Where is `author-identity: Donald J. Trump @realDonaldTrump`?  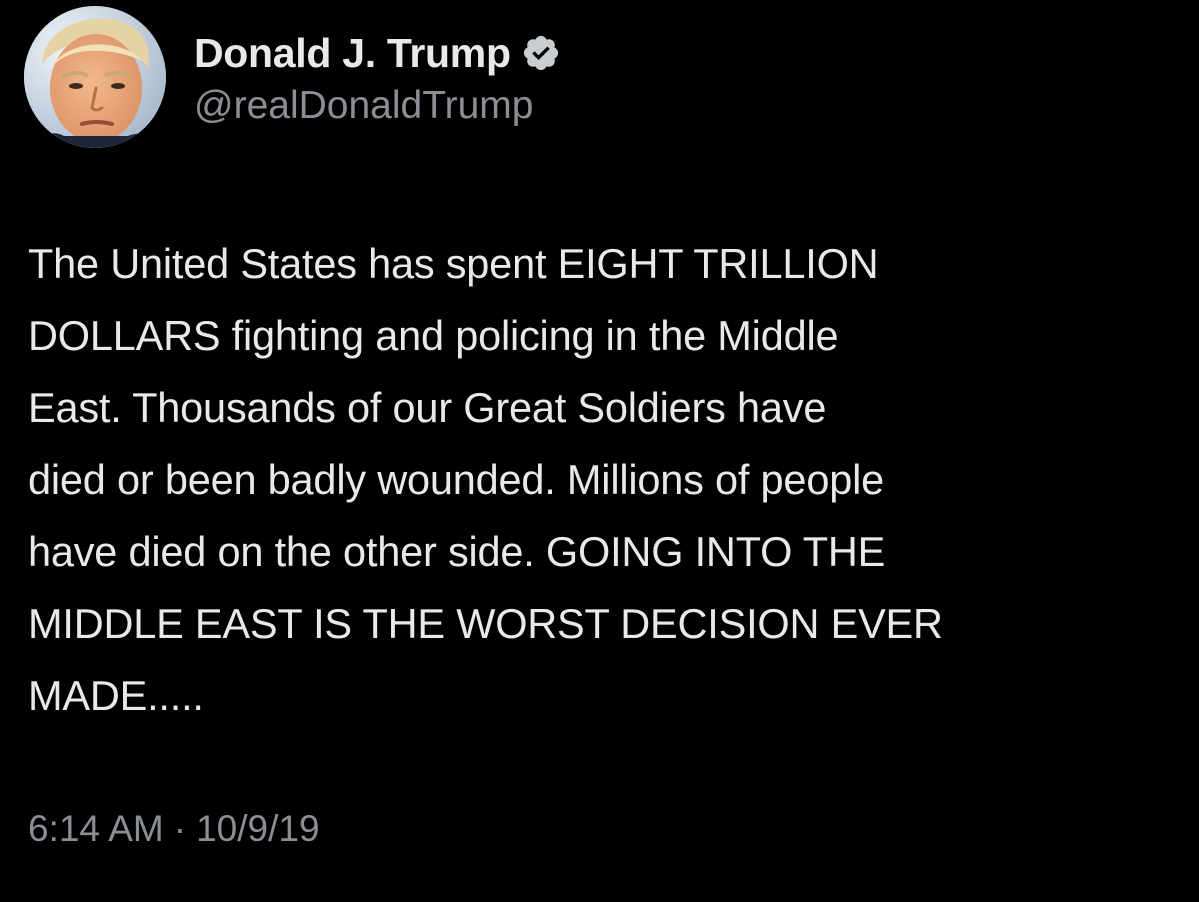
author-identity: Donald J. Trump @realDonaldTrump is located at coordinates (377, 77).